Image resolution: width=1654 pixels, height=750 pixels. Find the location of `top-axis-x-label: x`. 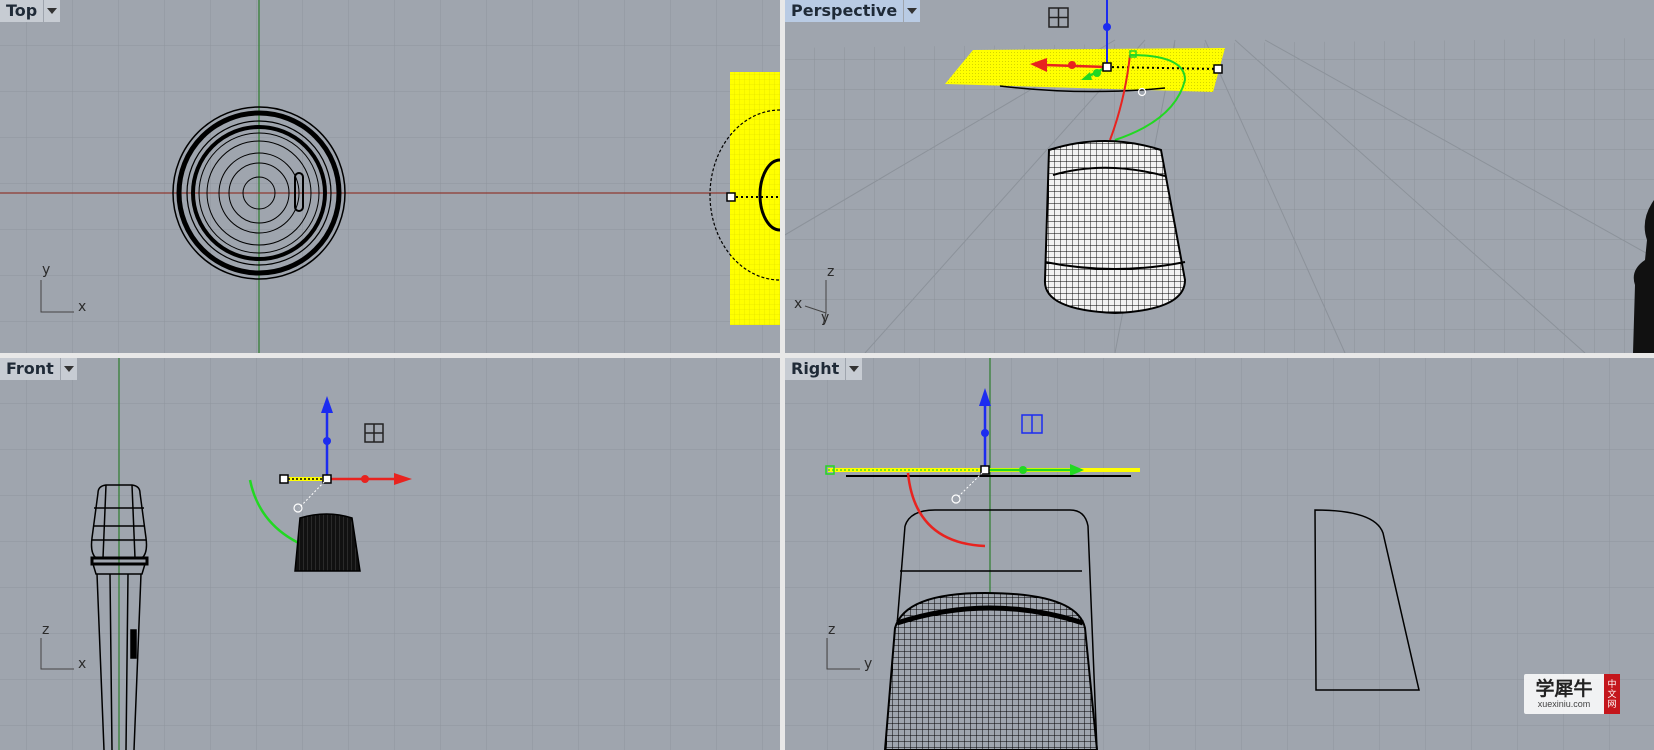

top-axis-x-label: x is located at coordinates (82, 307).